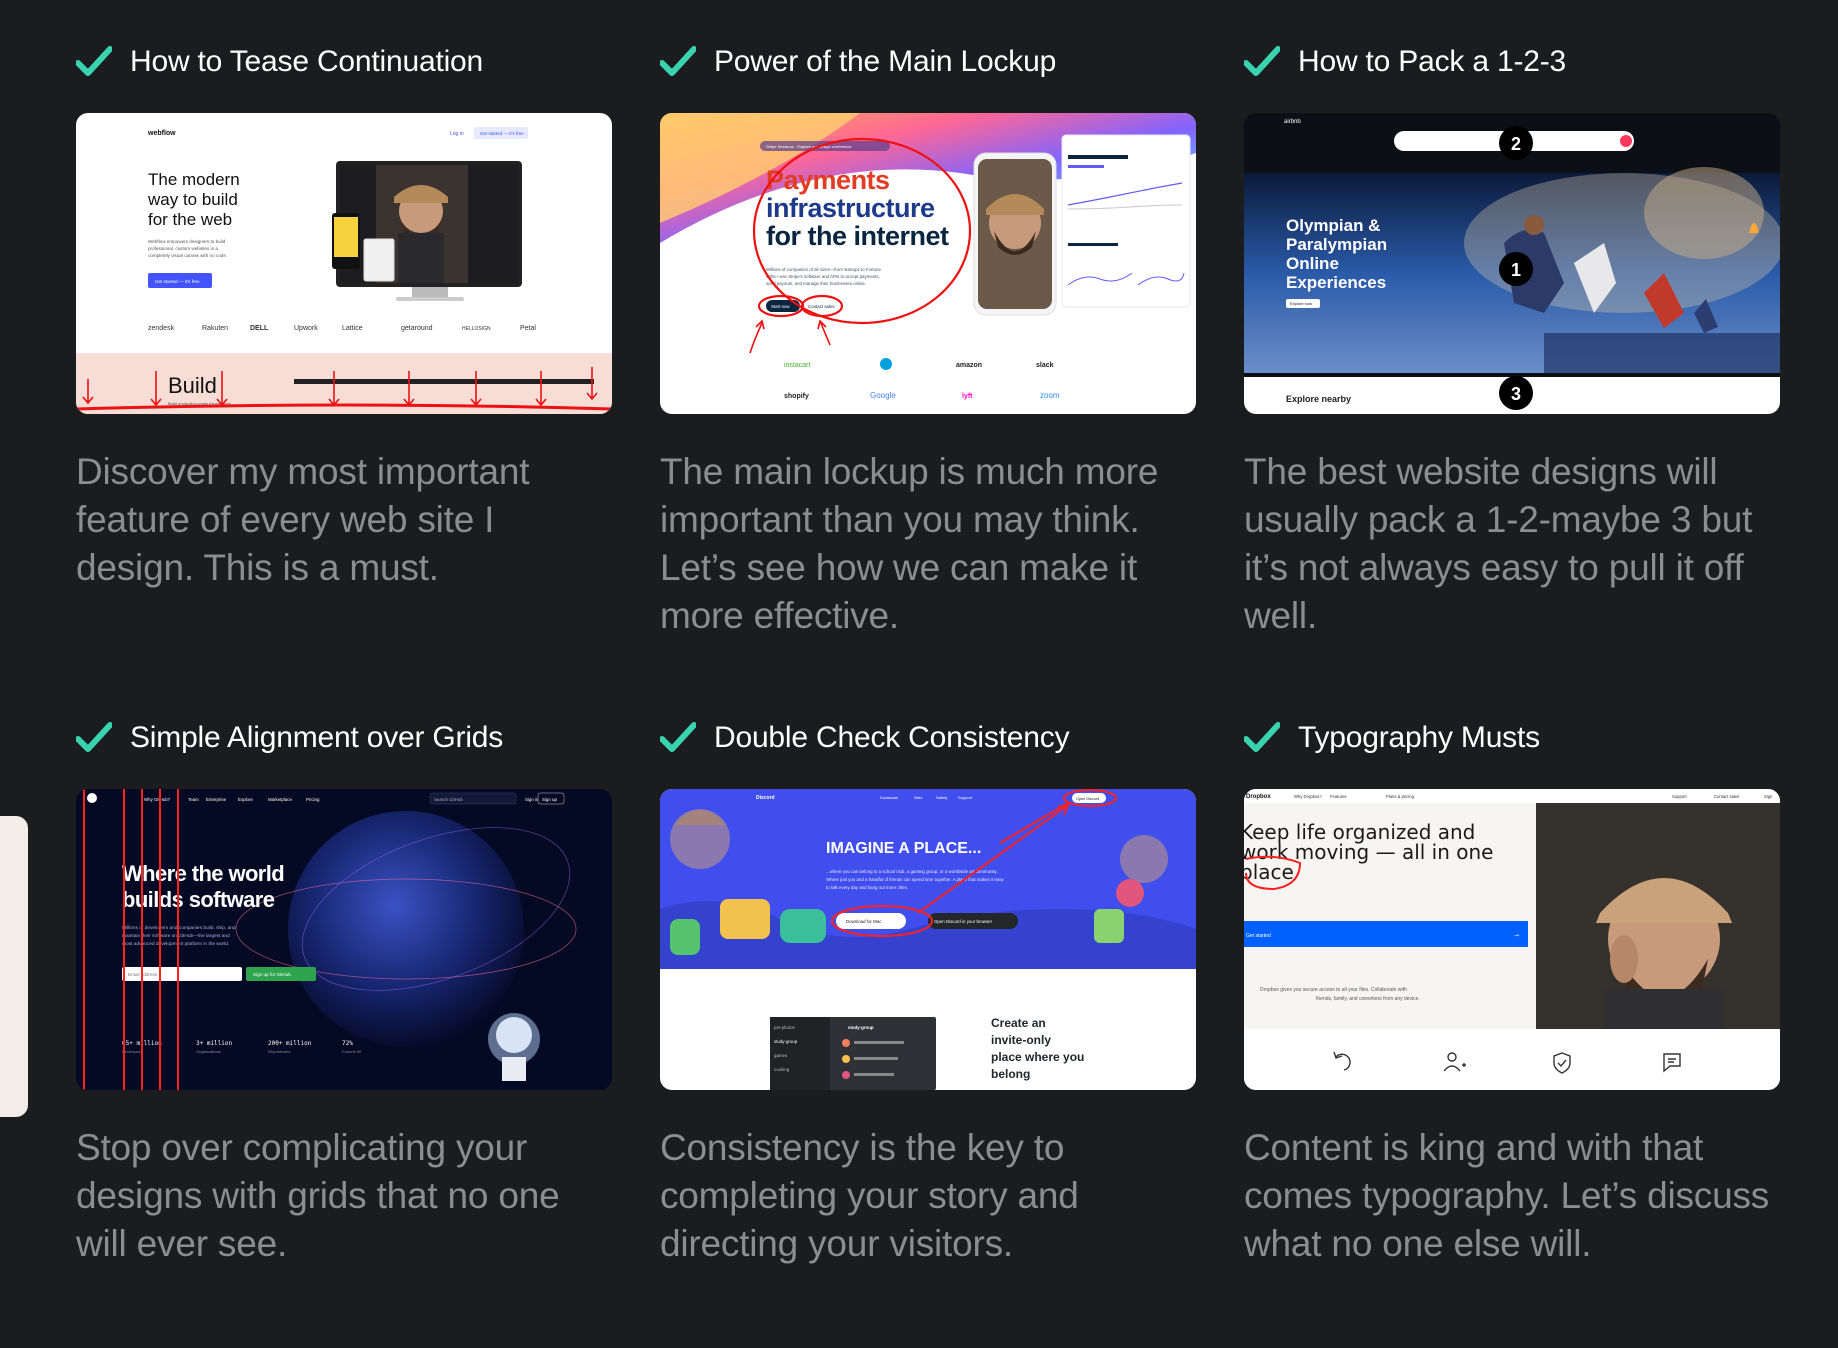 This screenshot has width=1838, height=1348. Describe the element at coordinates (1050, 395) in the screenshot. I see `svg-text: zoom` at that location.